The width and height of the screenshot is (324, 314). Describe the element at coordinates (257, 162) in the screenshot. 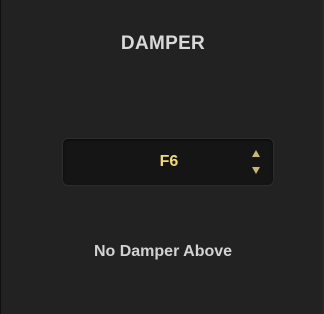

I see `note-stepper` at that location.